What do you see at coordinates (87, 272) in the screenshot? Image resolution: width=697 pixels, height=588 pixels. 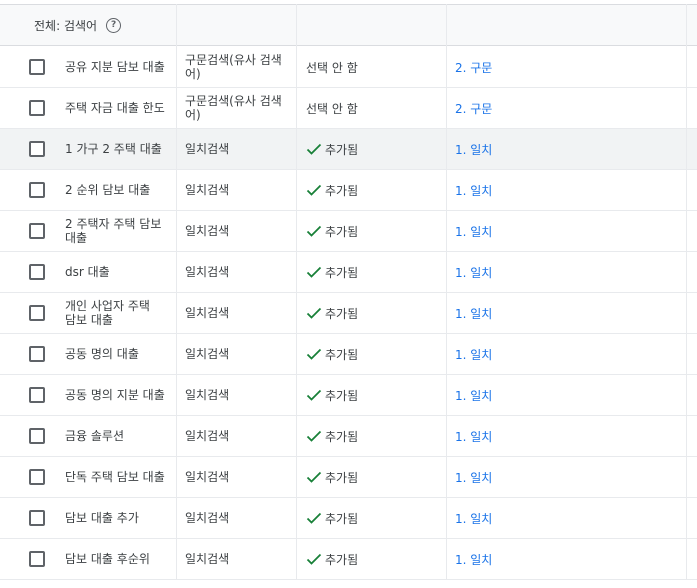 I see `keyword-text: dsr 대출` at bounding box center [87, 272].